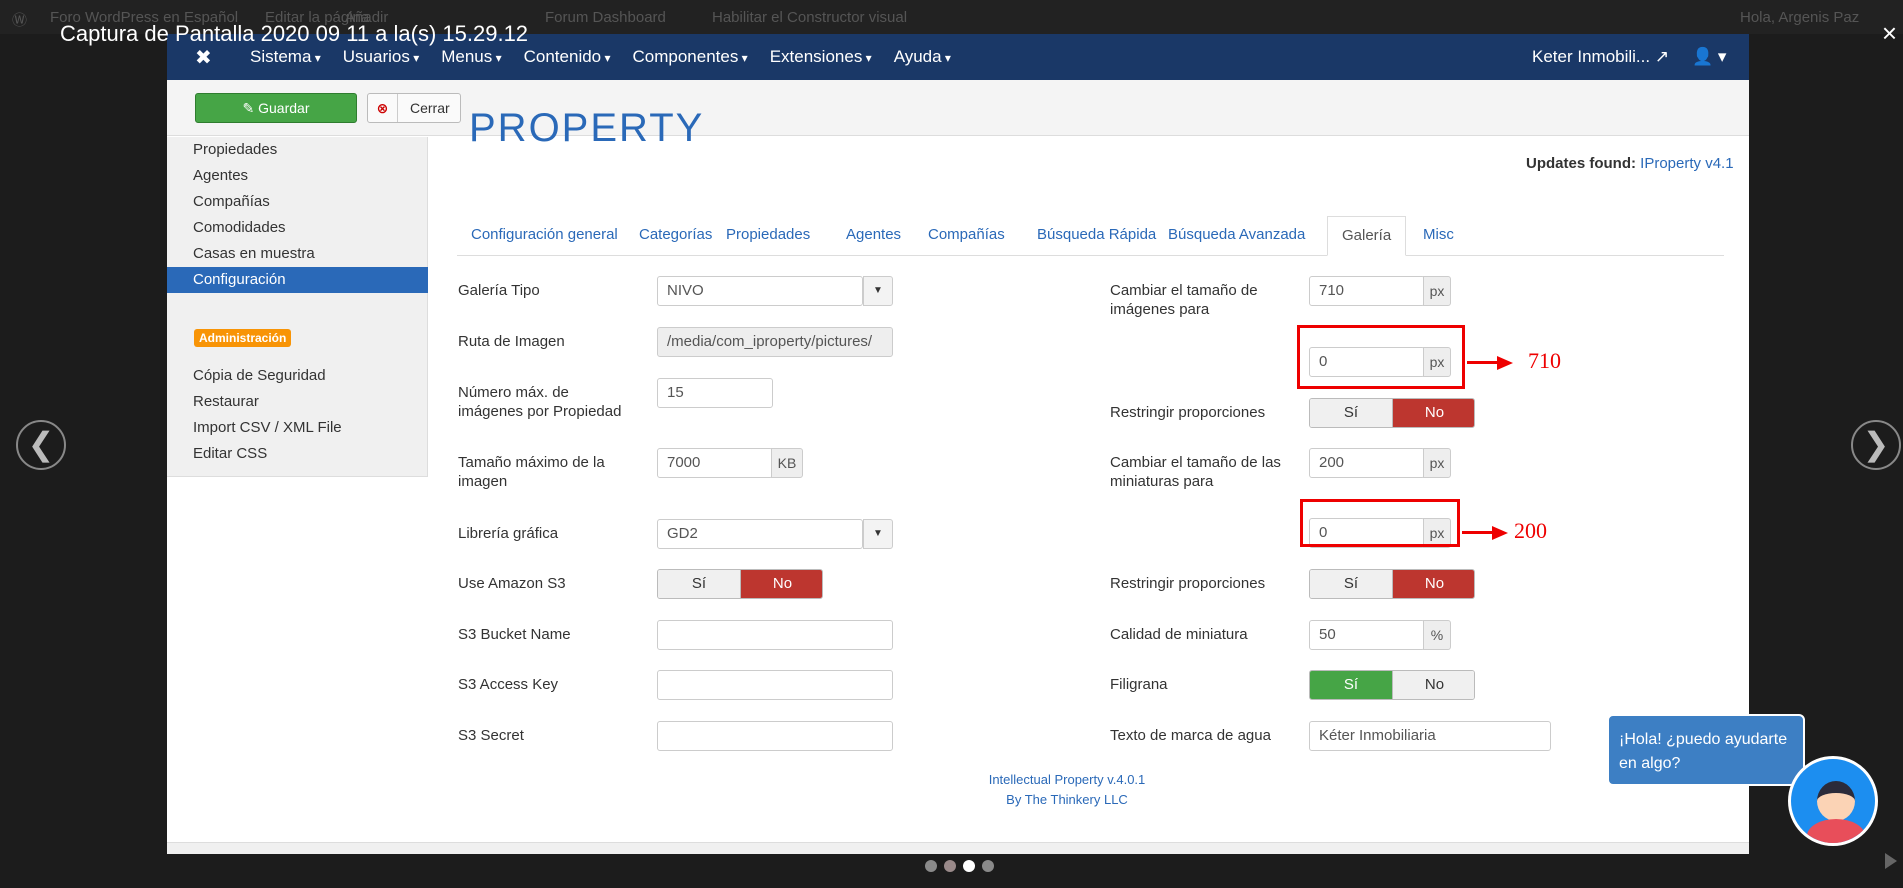 This screenshot has width=1903, height=888. What do you see at coordinates (1367, 463) in the screenshot?
I see `resize-thumbs-width: 200` at bounding box center [1367, 463].